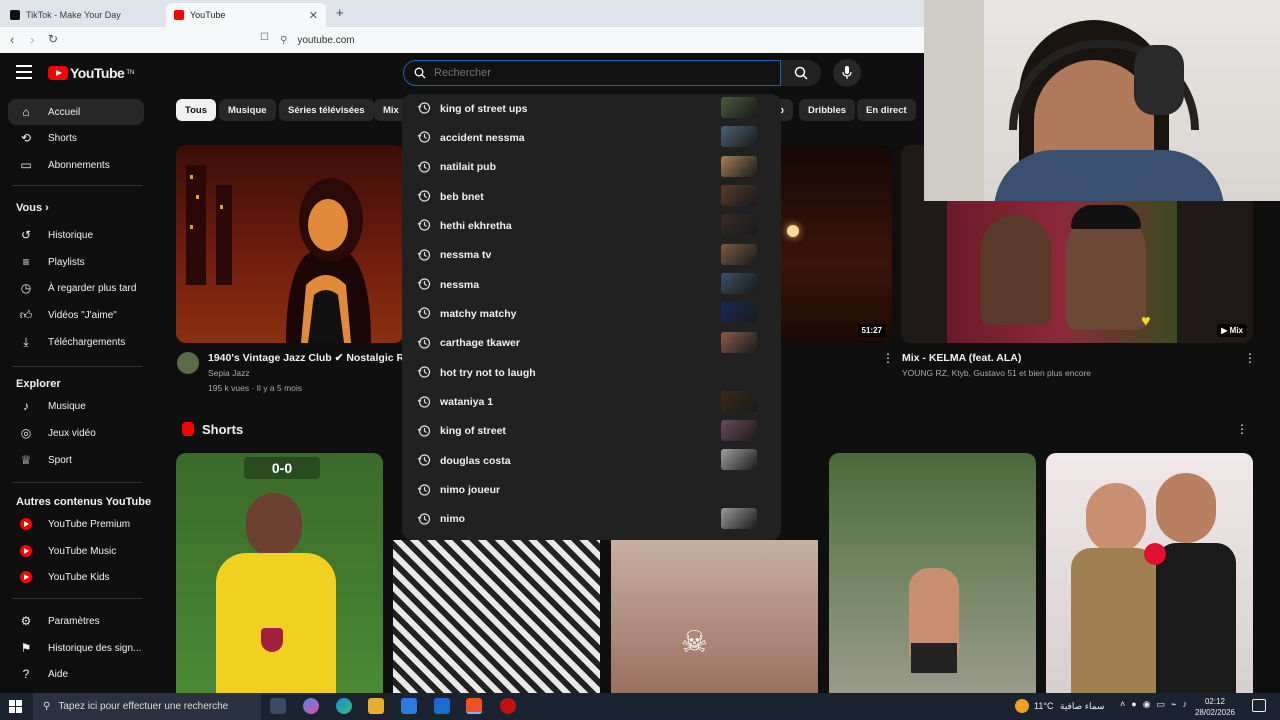 Image resolution: width=1280 pixels, height=720 pixels. What do you see at coordinates (467, 402) in the screenshot?
I see `suggestion-text: wataniya 1` at bounding box center [467, 402].